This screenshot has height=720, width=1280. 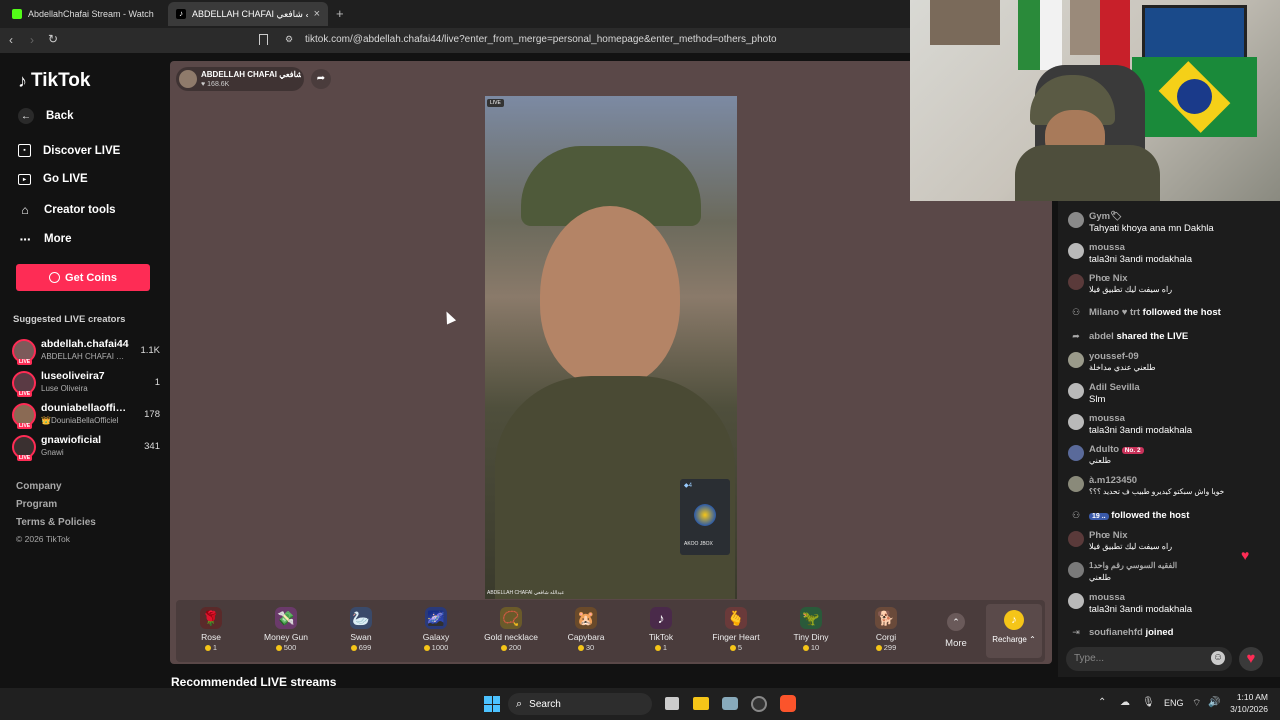 I want to click on gift-swan: 🦢 Swan 699, so click(x=361, y=631).